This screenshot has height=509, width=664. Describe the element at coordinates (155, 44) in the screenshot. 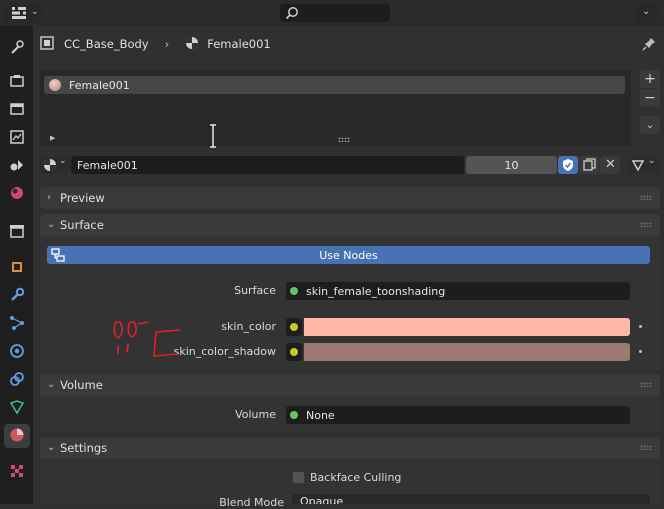

I see `breadcrumb: CC_Base_Body › Female001` at that location.